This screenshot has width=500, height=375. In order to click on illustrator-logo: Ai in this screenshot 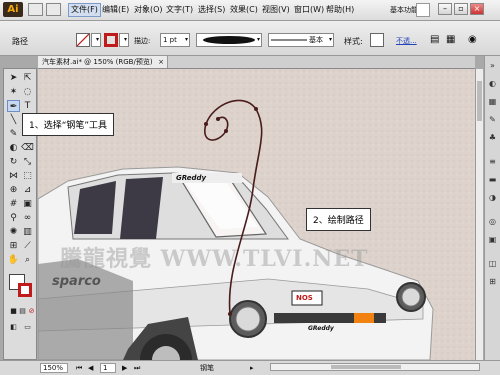, I will do `click(13, 9)`.